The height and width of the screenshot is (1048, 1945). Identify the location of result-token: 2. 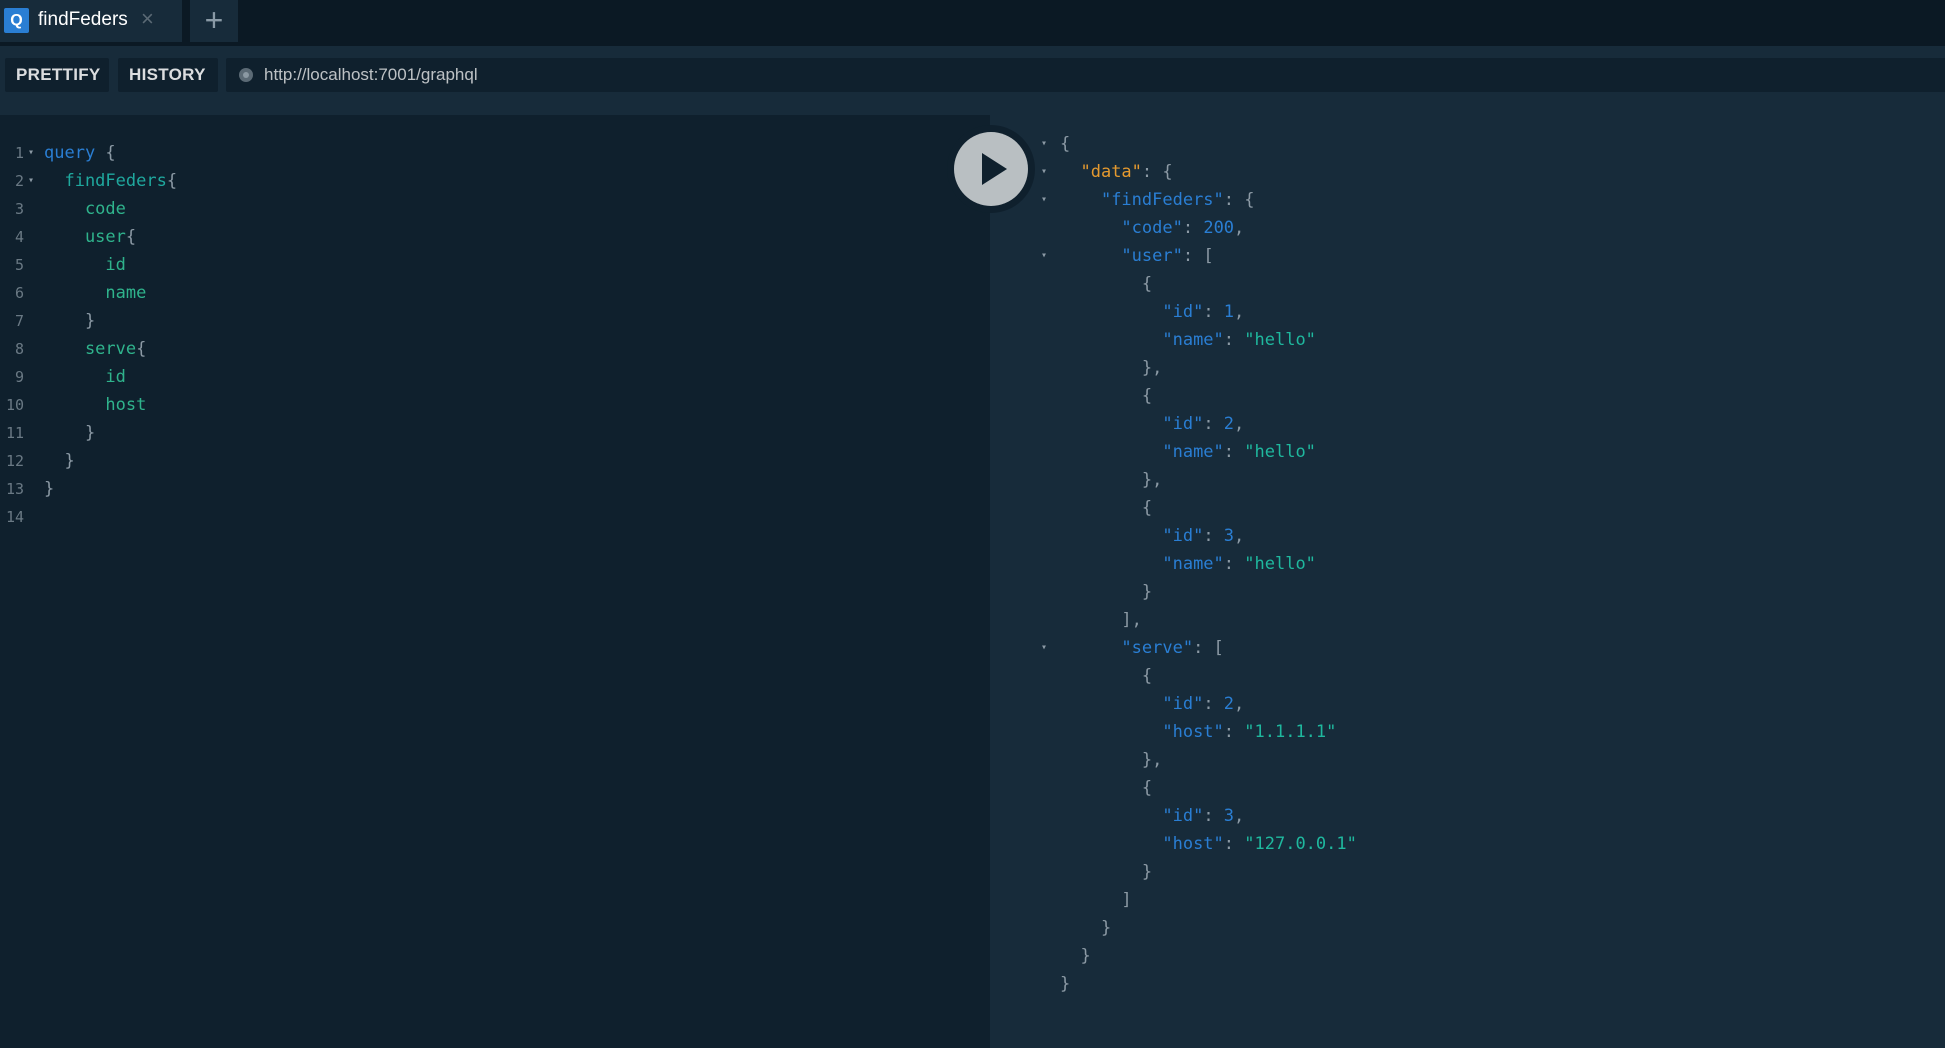
(1229, 704).